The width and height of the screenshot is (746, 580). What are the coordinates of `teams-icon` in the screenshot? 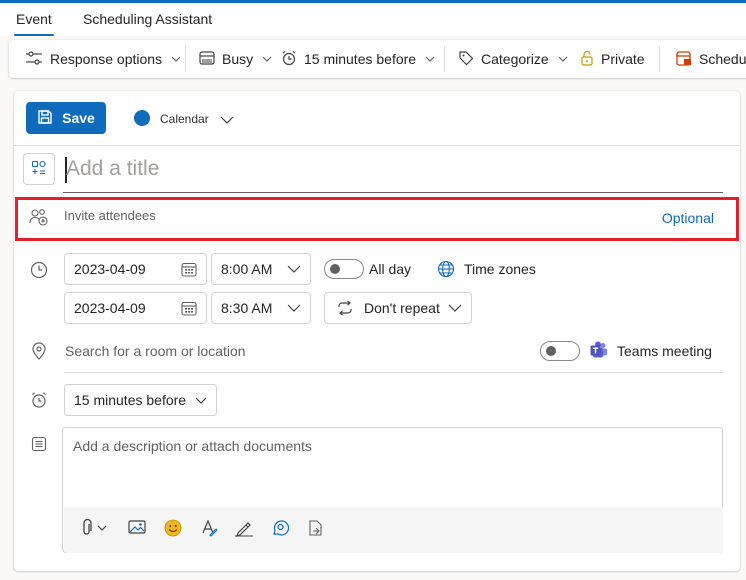 It's located at (599, 351).